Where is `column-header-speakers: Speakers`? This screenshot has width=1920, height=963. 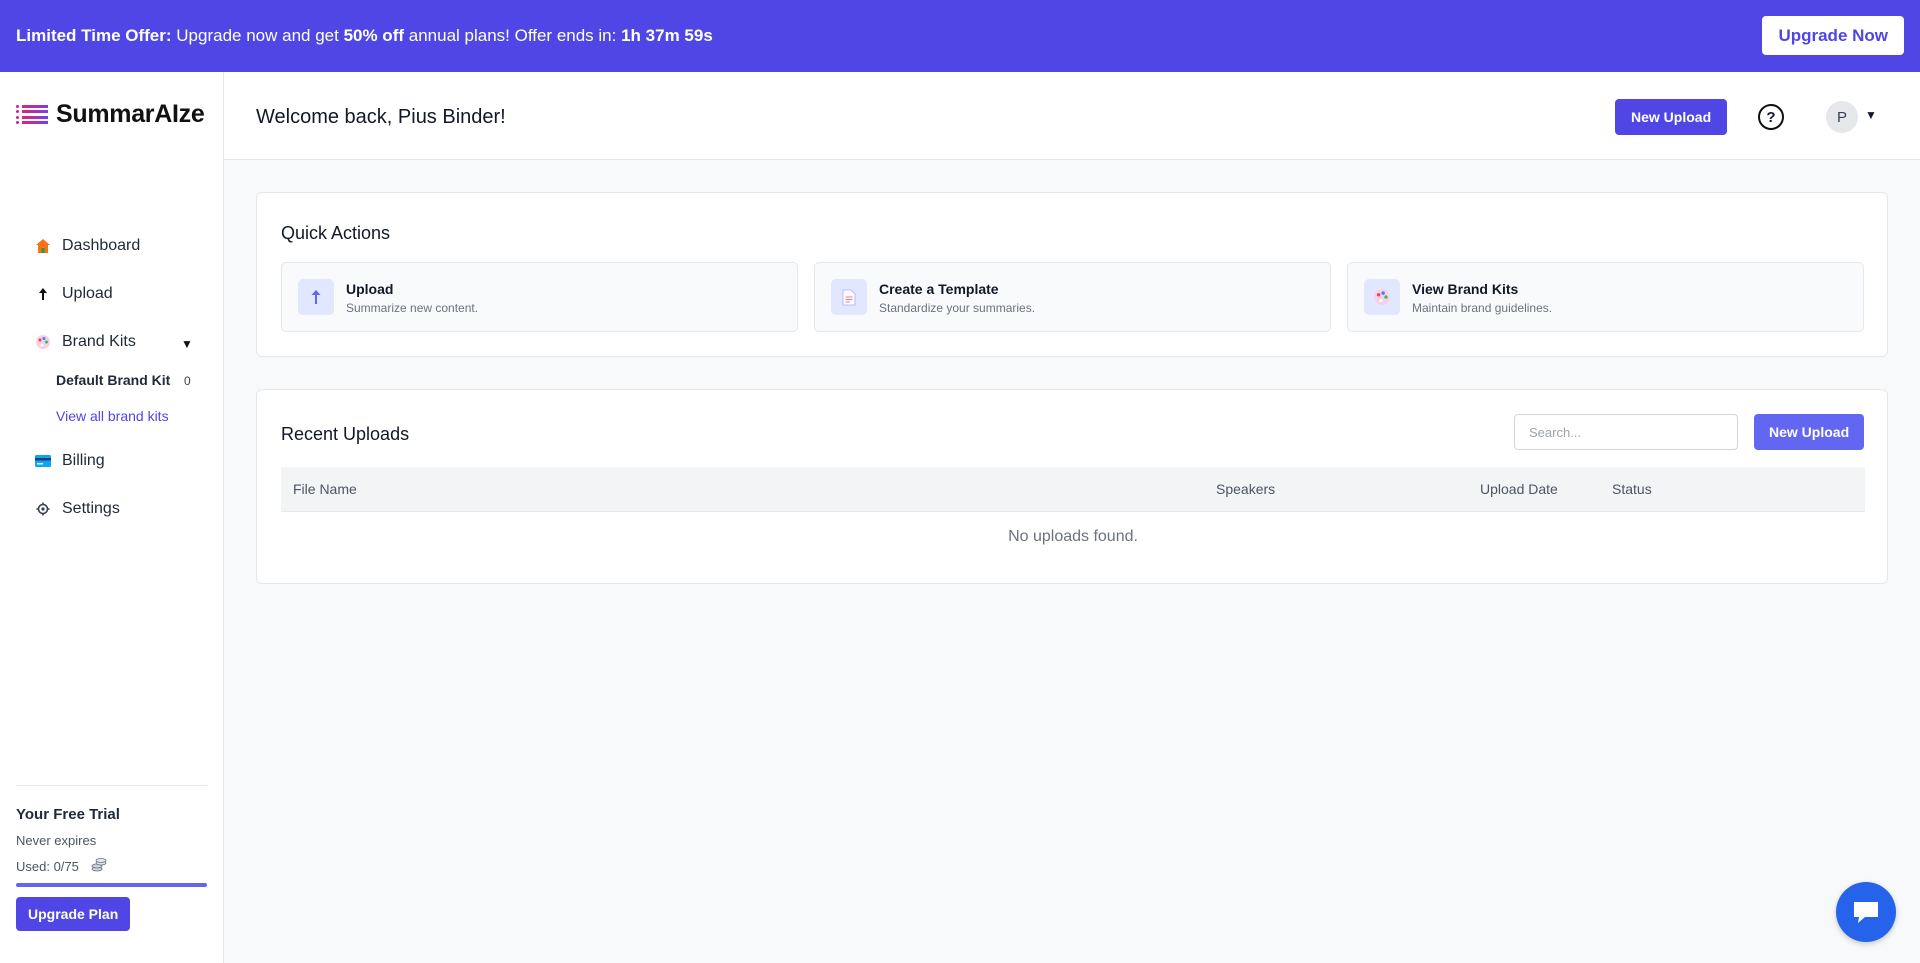 column-header-speakers: Speakers is located at coordinates (1245, 489).